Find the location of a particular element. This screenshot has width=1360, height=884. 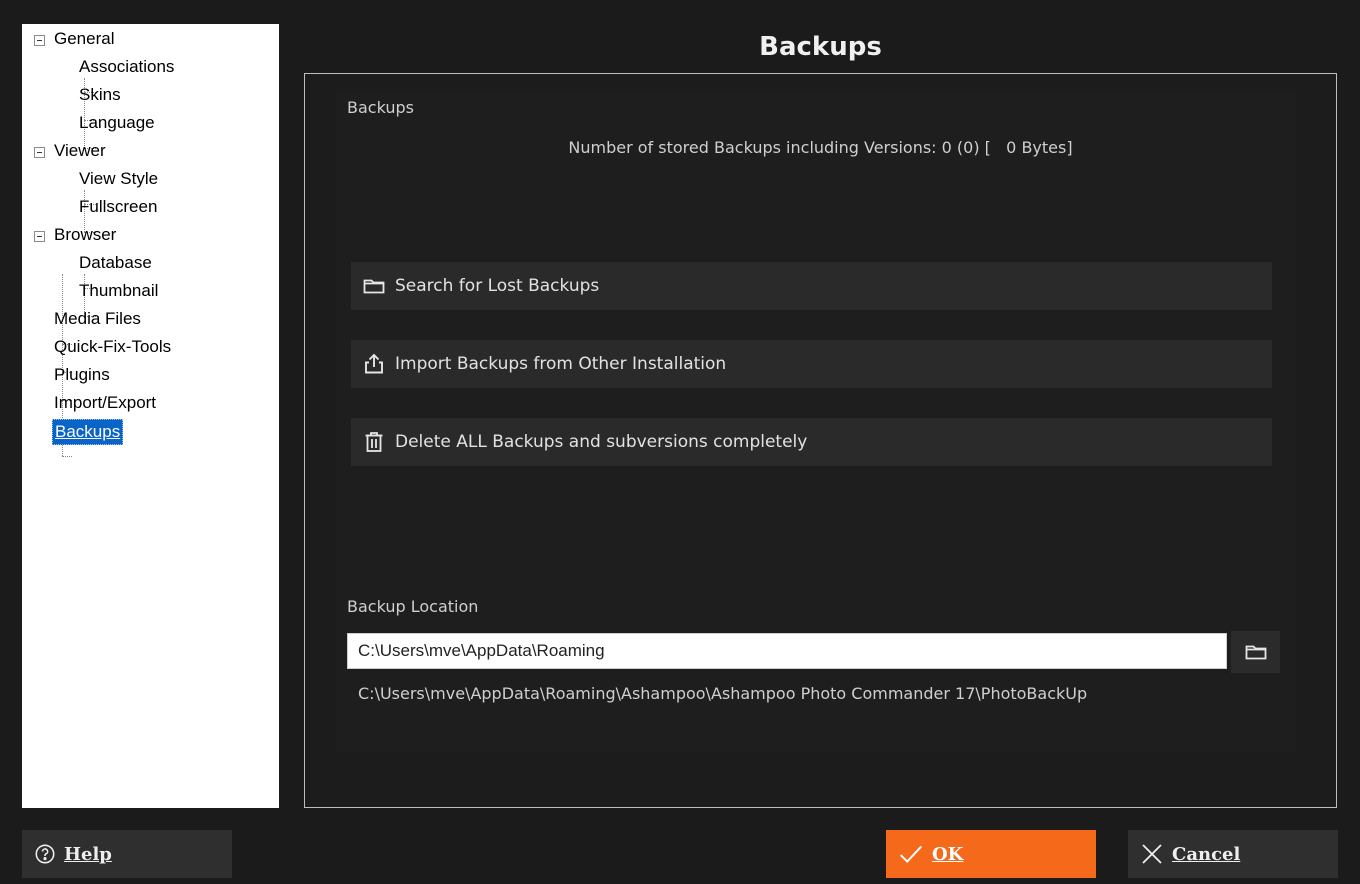

tree-item-skins: Skins is located at coordinates (100, 96).